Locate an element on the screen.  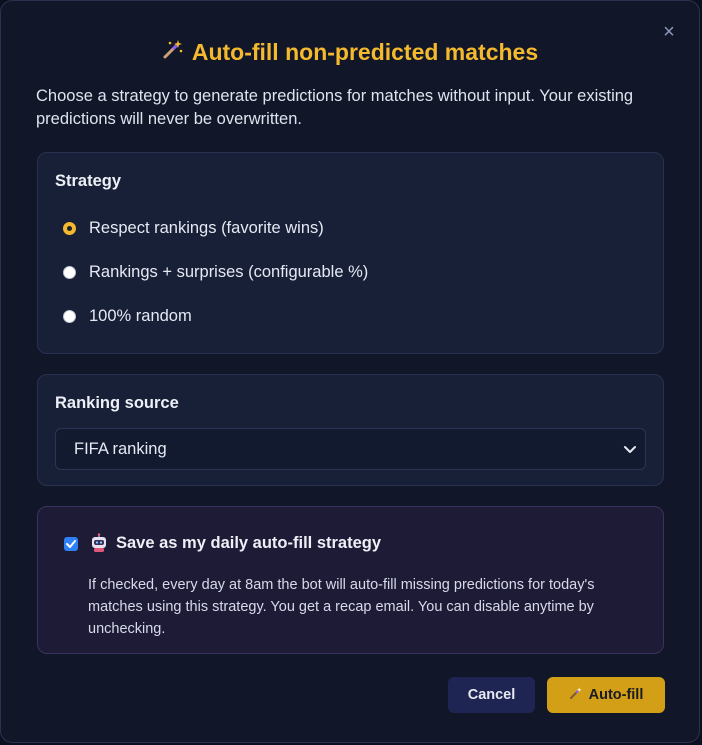
cancel-button: Cancel is located at coordinates (491, 695).